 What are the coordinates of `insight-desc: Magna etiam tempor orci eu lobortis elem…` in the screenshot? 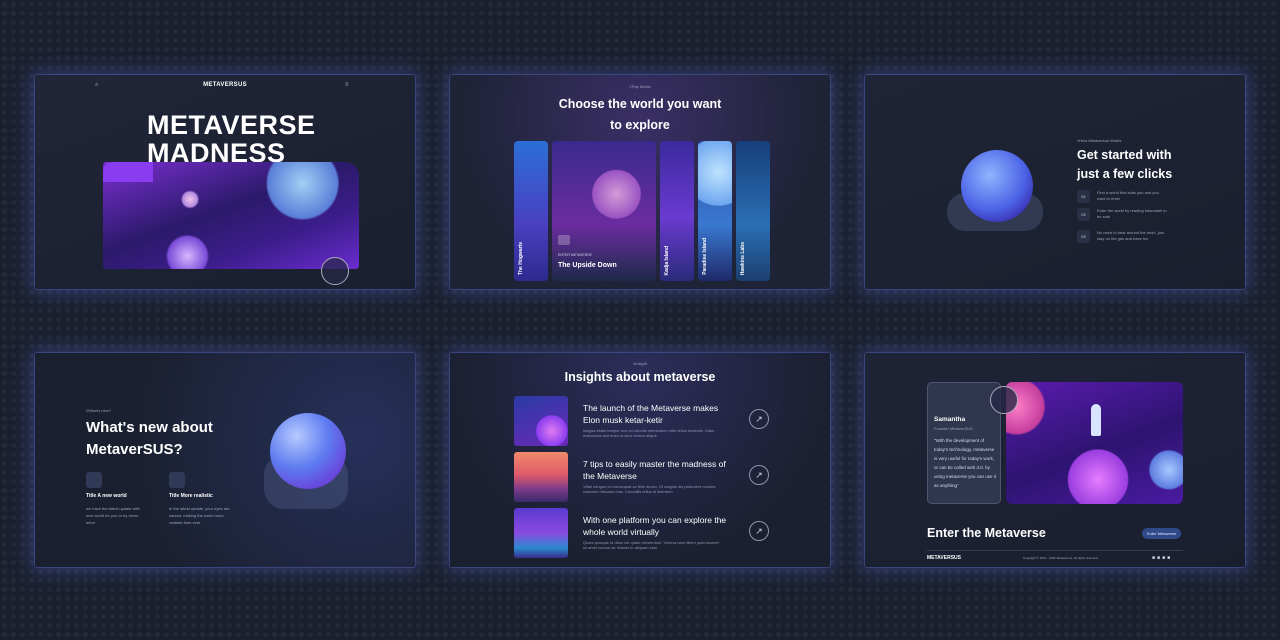 It's located at (649, 433).